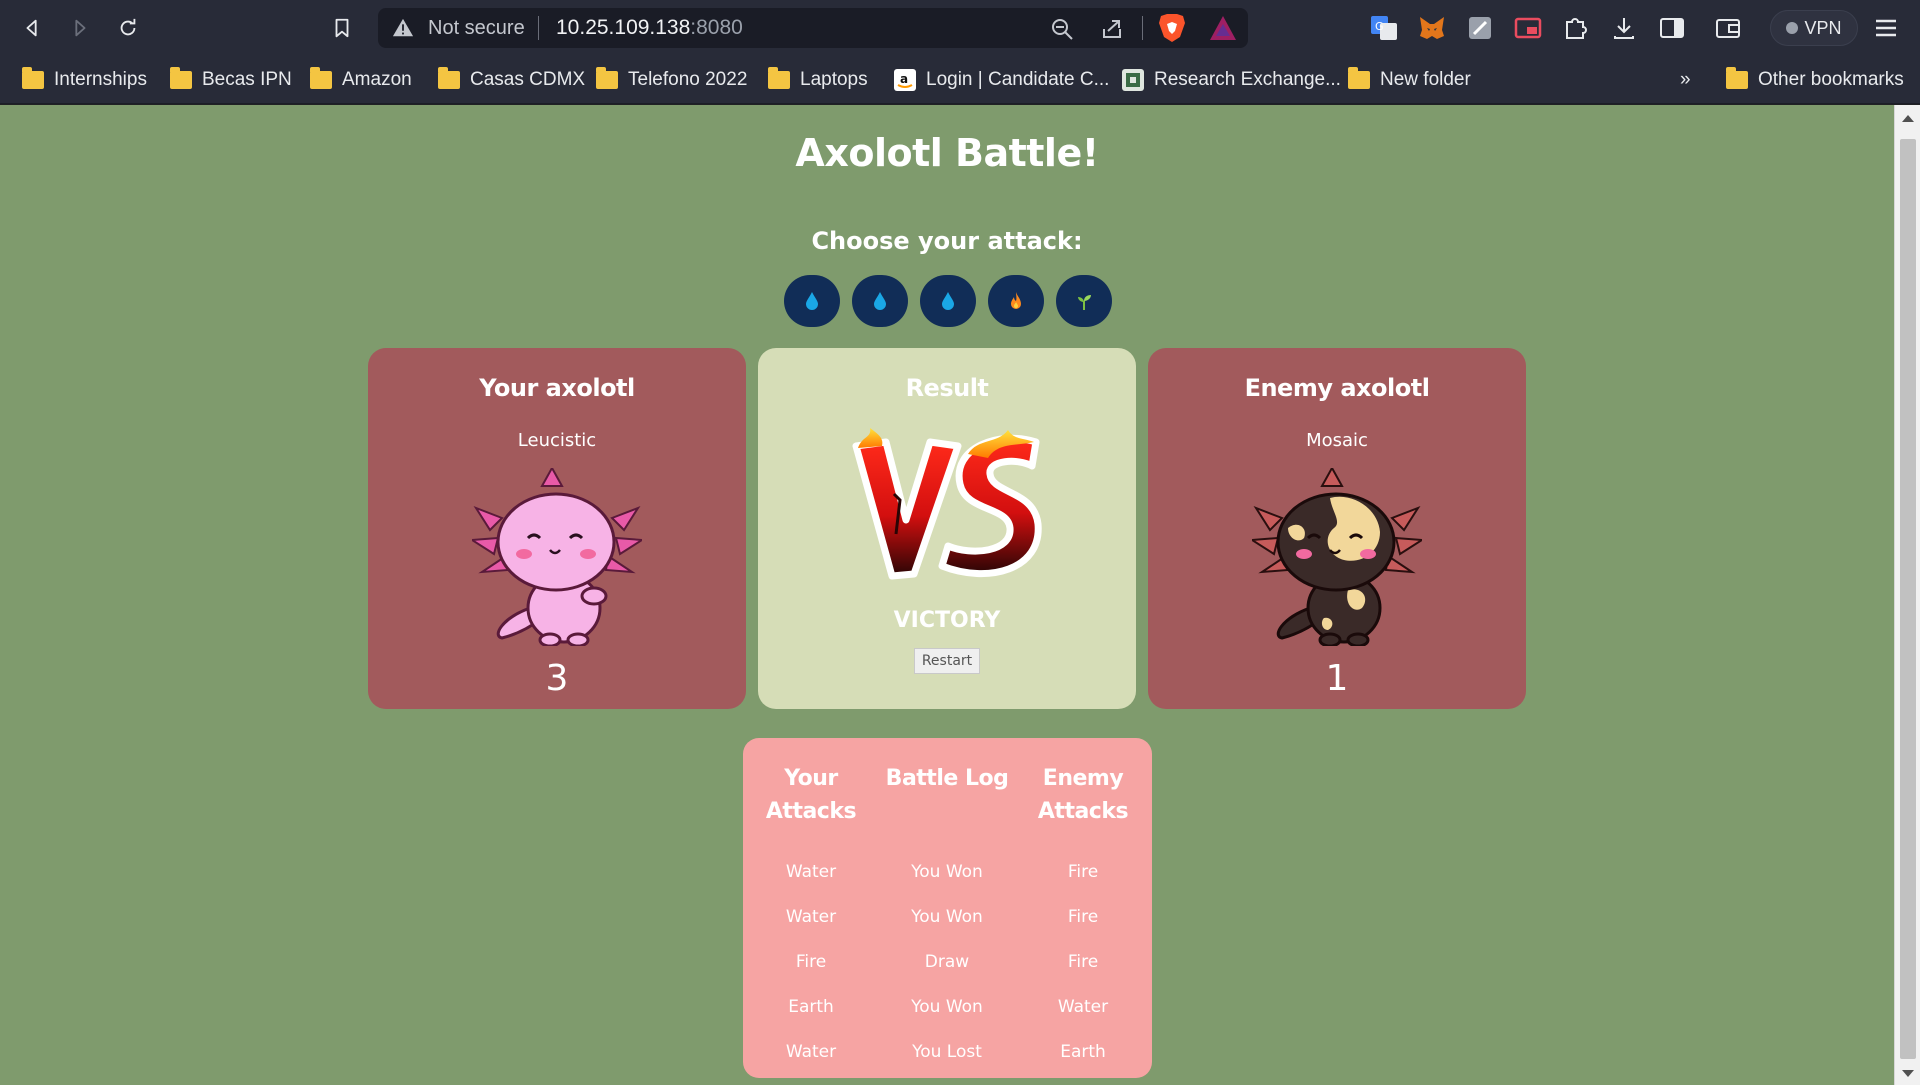 The width and height of the screenshot is (1920, 1085). Describe the element at coordinates (1337, 440) in the screenshot. I see `enemy-axolotl-name: Mosaic` at that location.